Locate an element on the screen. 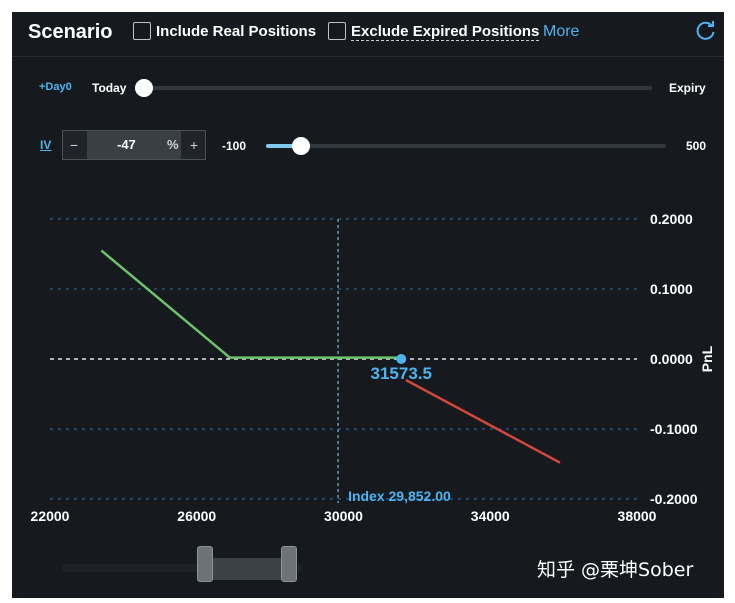 The image size is (735, 603). x-tick-label: 22000 is located at coordinates (50, 516).